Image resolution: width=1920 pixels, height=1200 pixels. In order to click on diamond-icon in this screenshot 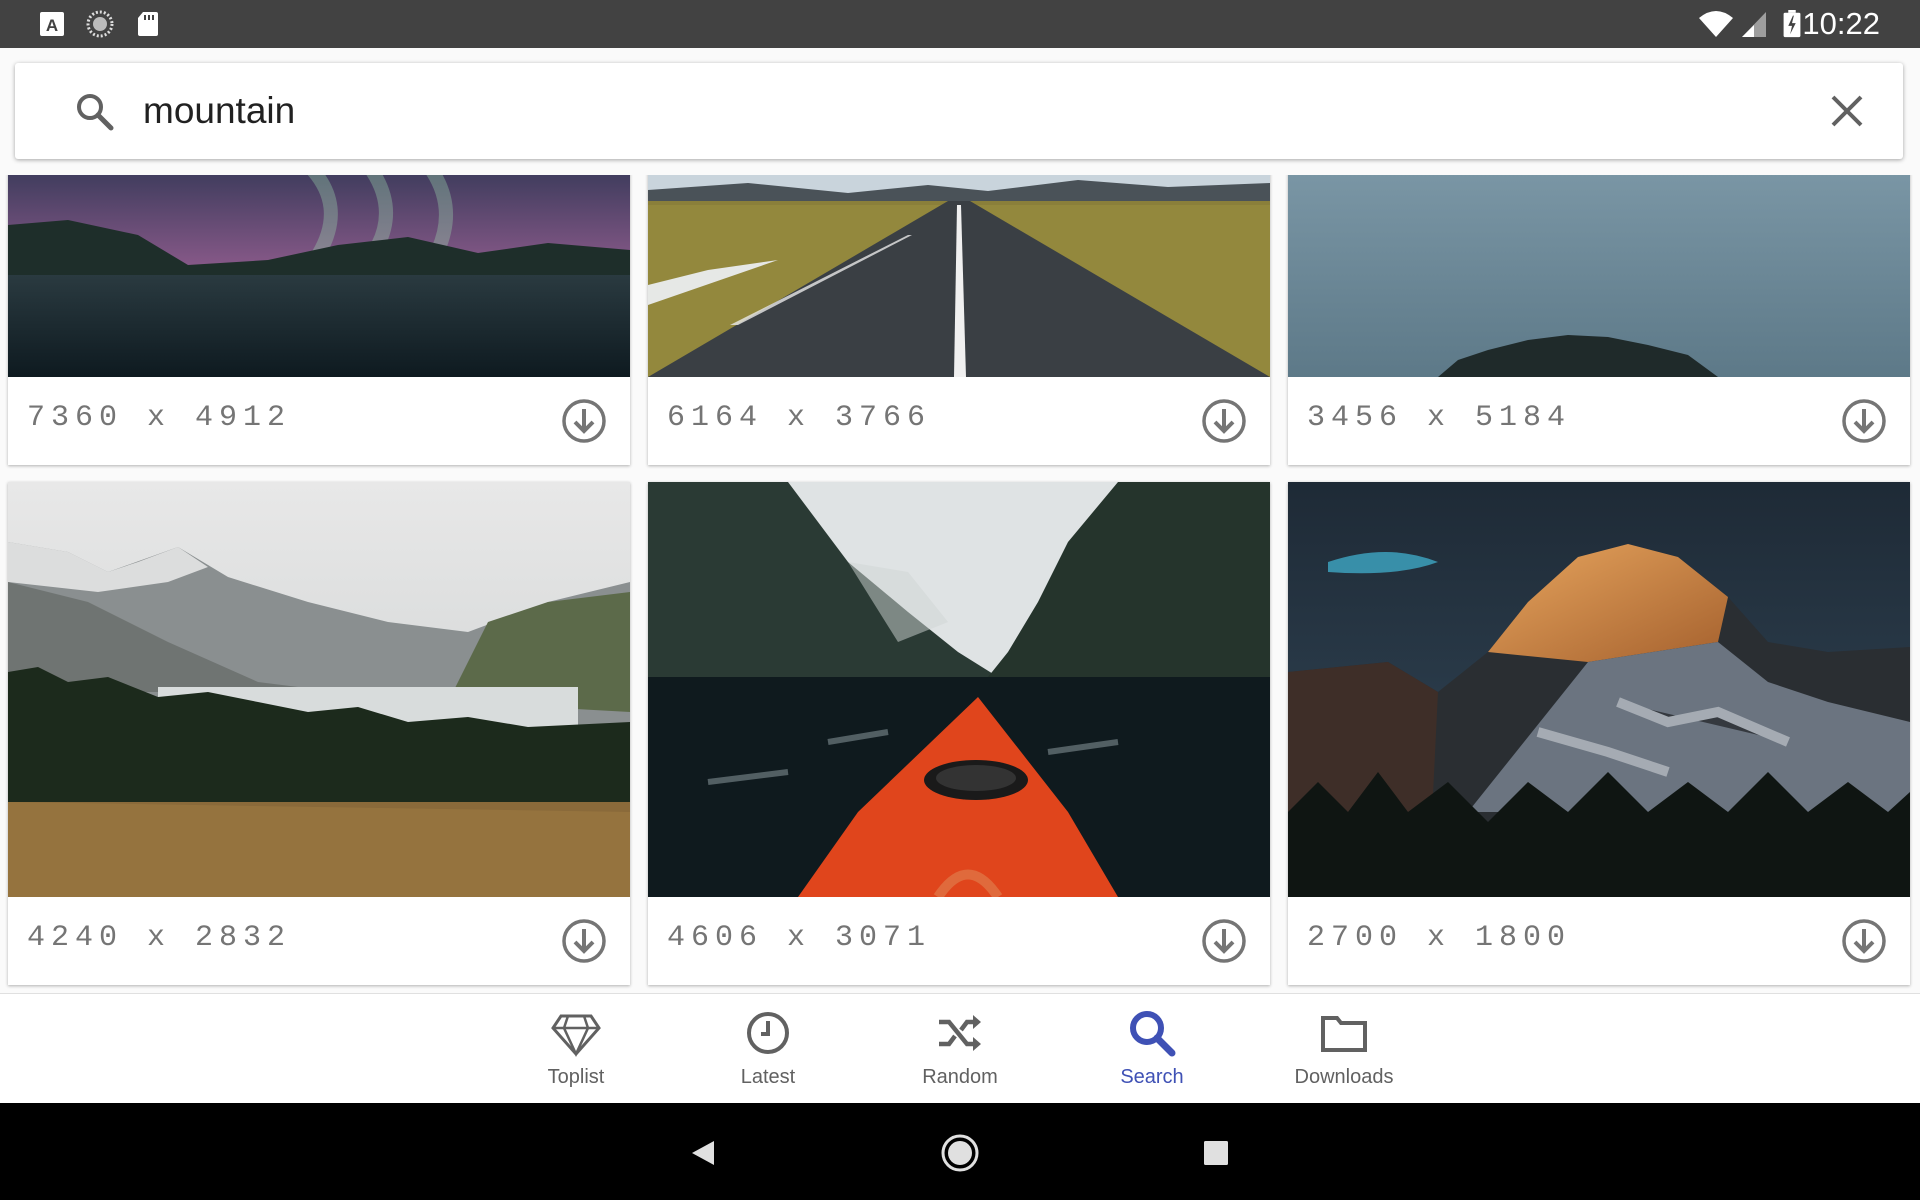, I will do `click(576, 1035)`.